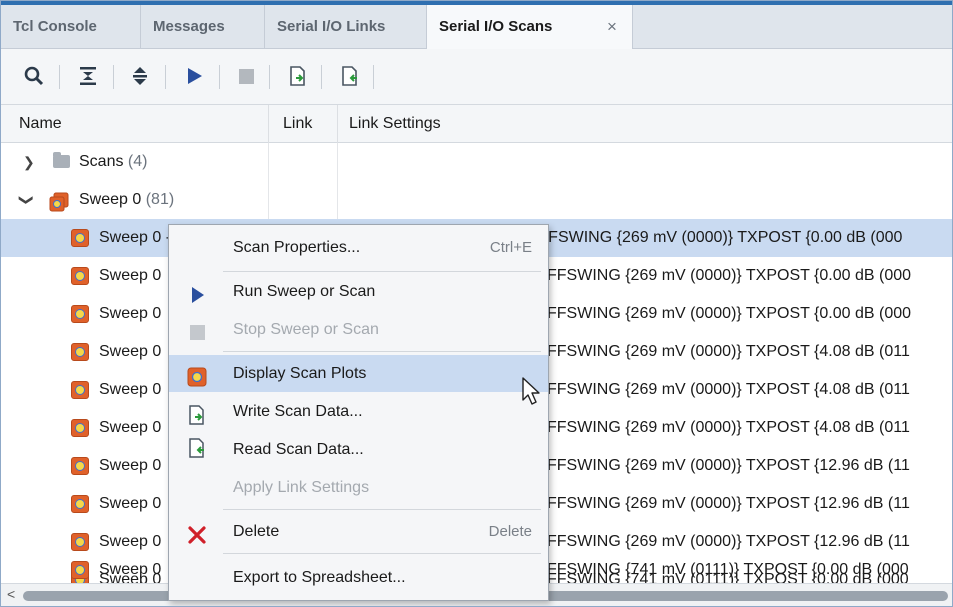 The width and height of the screenshot is (953, 607). What do you see at coordinates (11, 594) in the screenshot?
I see `scroll-left-arrow: <` at bounding box center [11, 594].